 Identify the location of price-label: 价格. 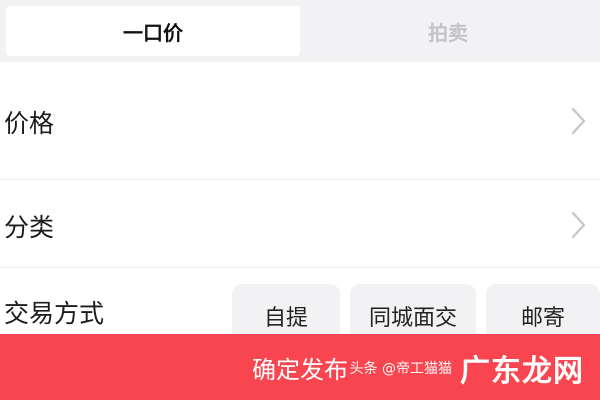
(29, 123).